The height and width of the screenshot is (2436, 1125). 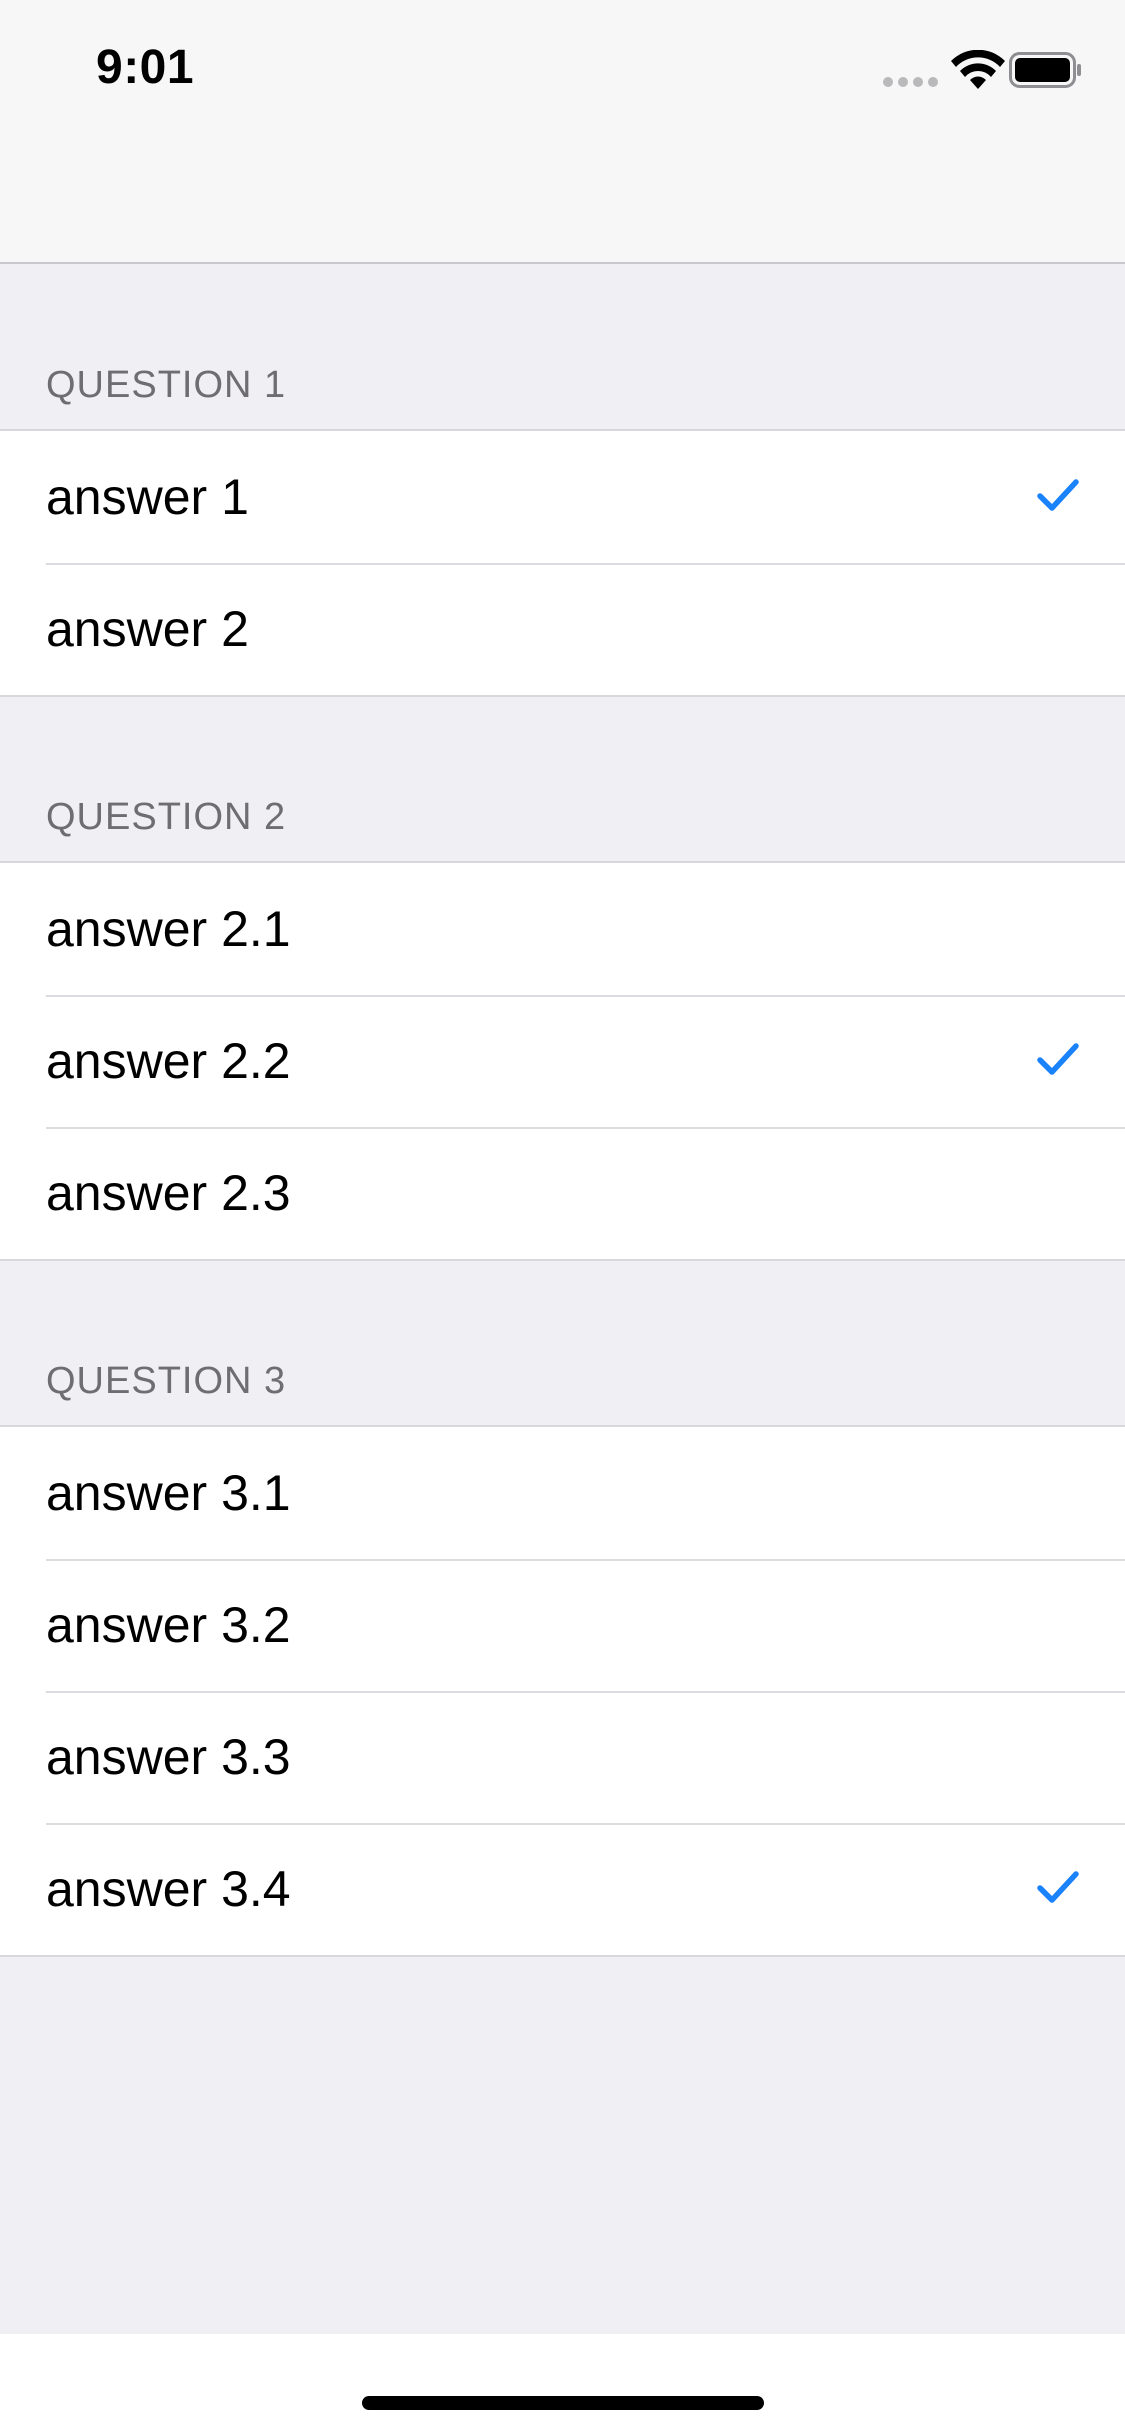 I want to click on answer-row: answer 3.1, so click(x=562, y=1493).